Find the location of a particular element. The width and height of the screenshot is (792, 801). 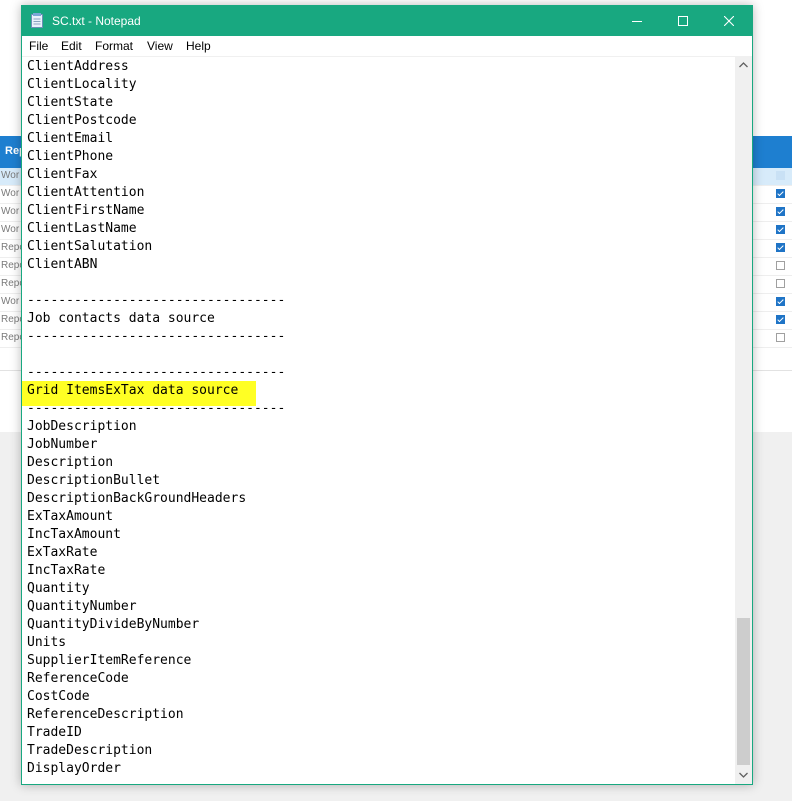

text-line: ExTaxRate is located at coordinates (62, 552).